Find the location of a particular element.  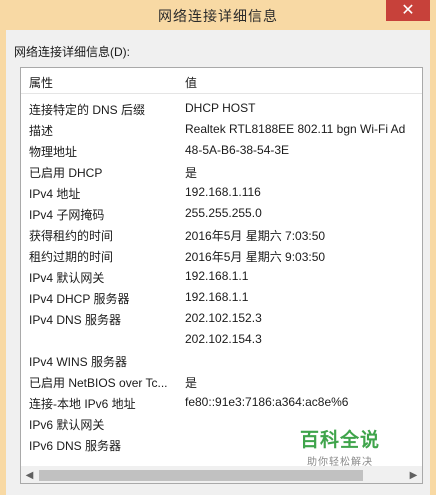

list-row: 物理地址 48-5A-B6-38-54-3E is located at coordinates (221, 149).